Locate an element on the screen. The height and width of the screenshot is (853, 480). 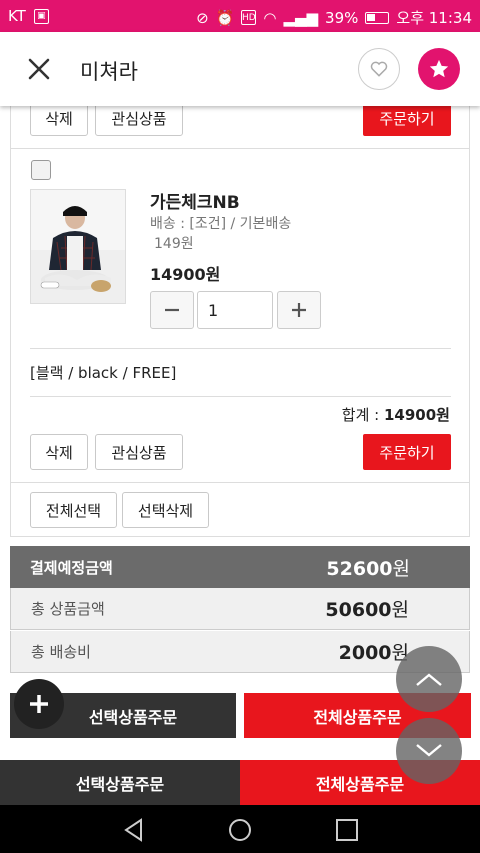
quantity-input: 1 is located at coordinates (235, 310).